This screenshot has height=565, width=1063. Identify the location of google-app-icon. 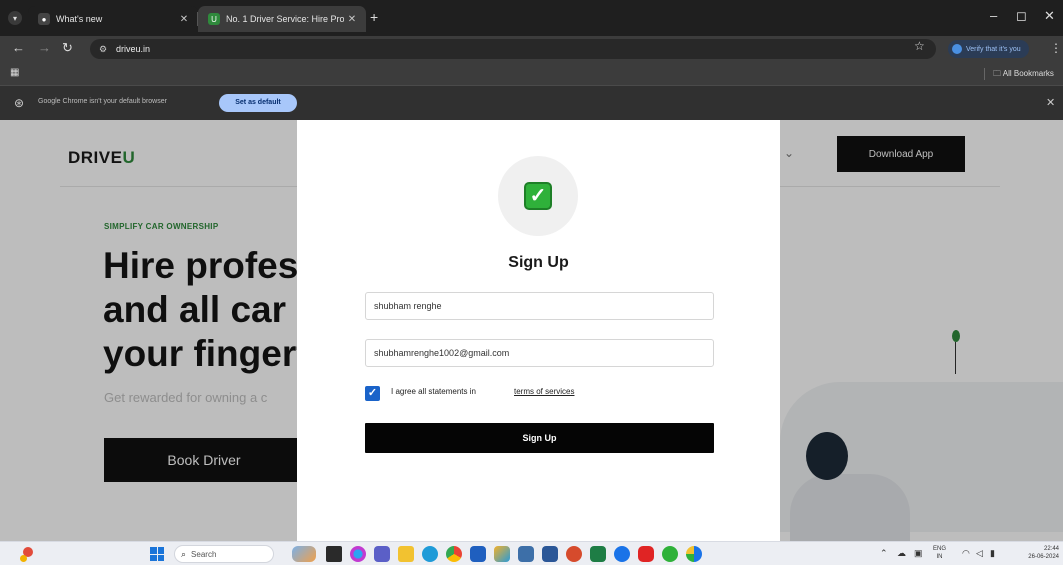
(694, 554).